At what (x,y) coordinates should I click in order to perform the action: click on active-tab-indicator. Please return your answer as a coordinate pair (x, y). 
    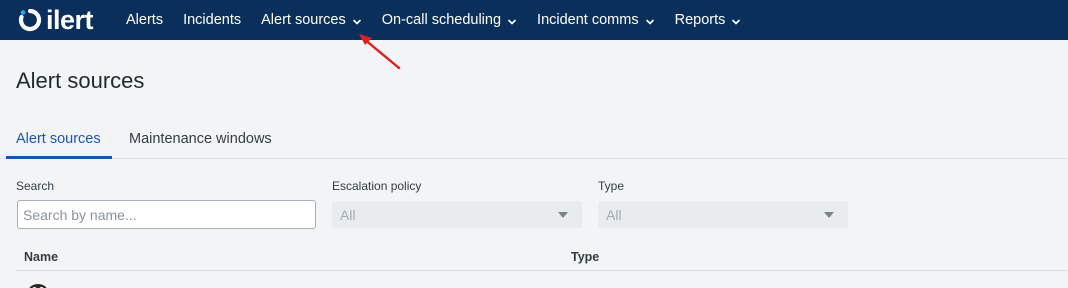
    Looking at the image, I should click on (59, 157).